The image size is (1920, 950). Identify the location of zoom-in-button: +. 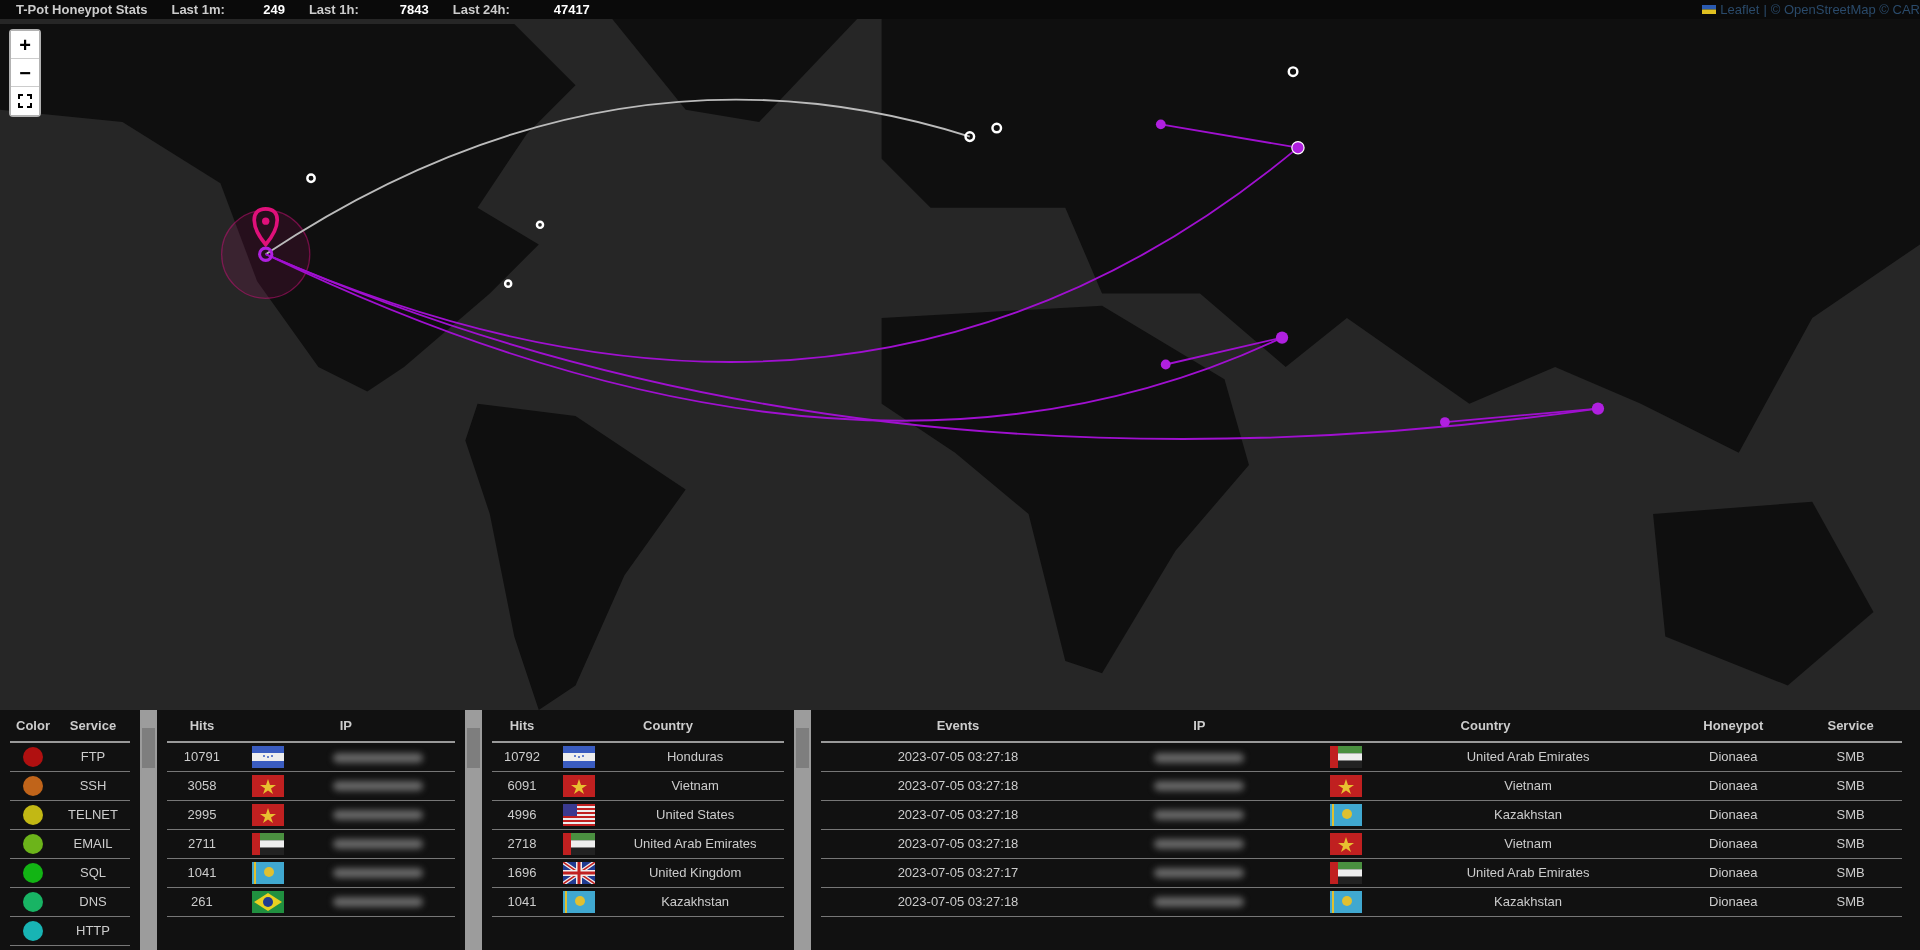
(25, 45).